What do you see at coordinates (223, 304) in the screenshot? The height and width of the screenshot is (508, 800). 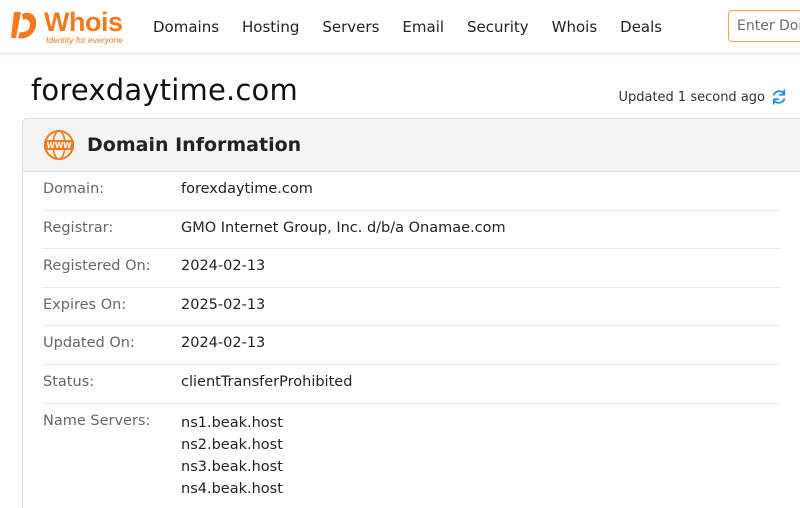 I see `row-value: 2025-02-13` at bounding box center [223, 304].